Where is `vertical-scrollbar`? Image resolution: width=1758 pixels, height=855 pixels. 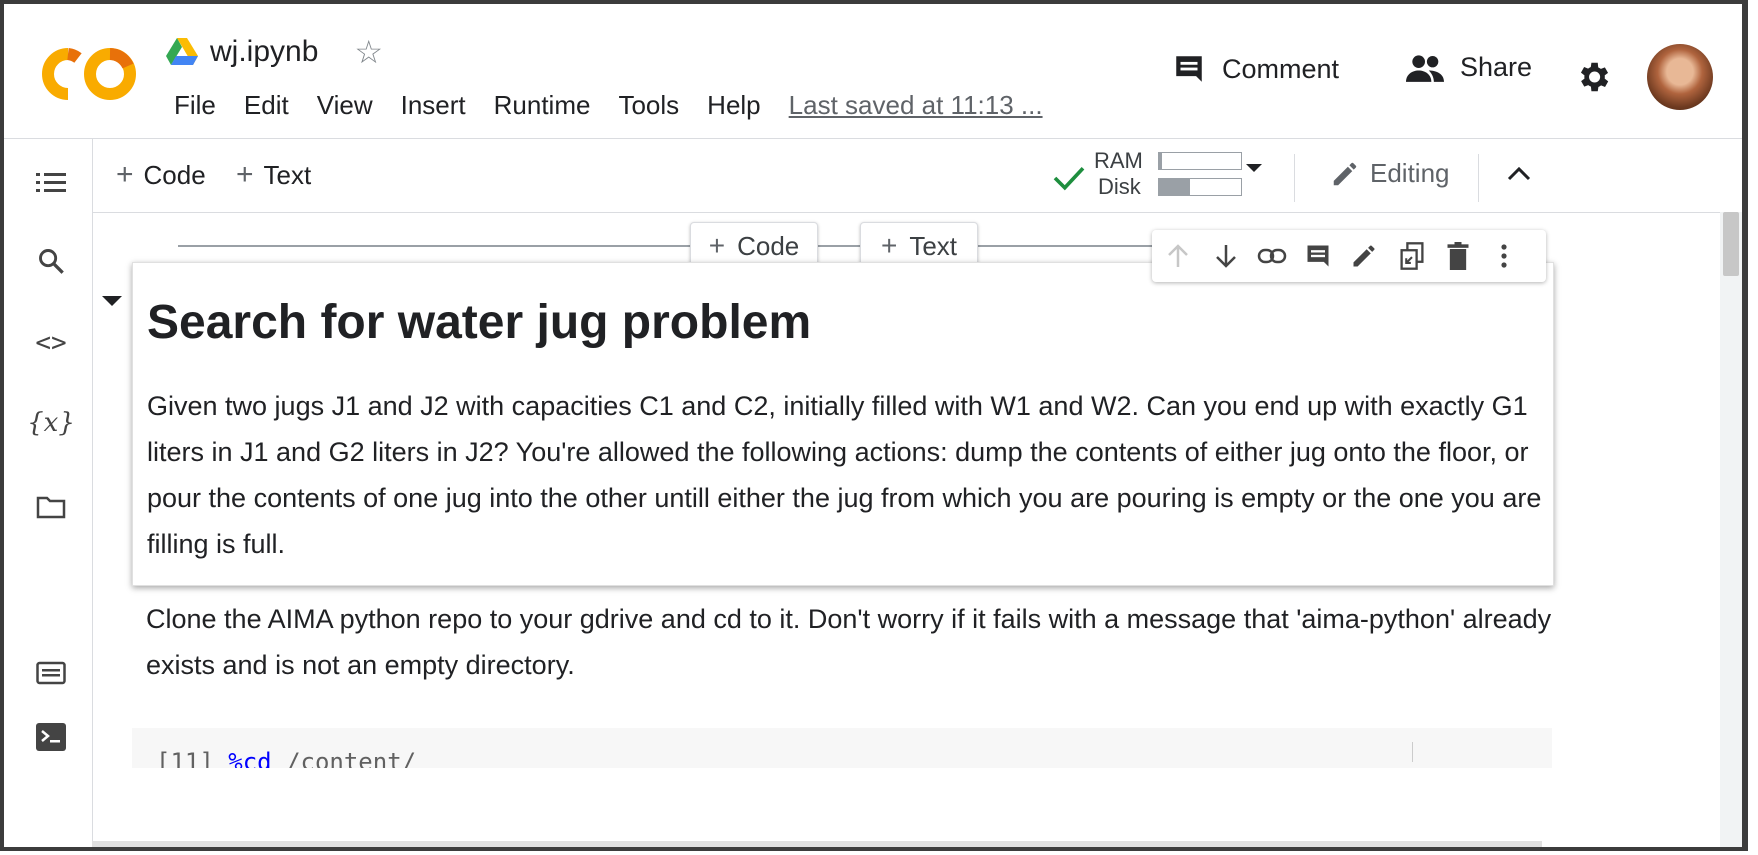
vertical-scrollbar is located at coordinates (1731, 529).